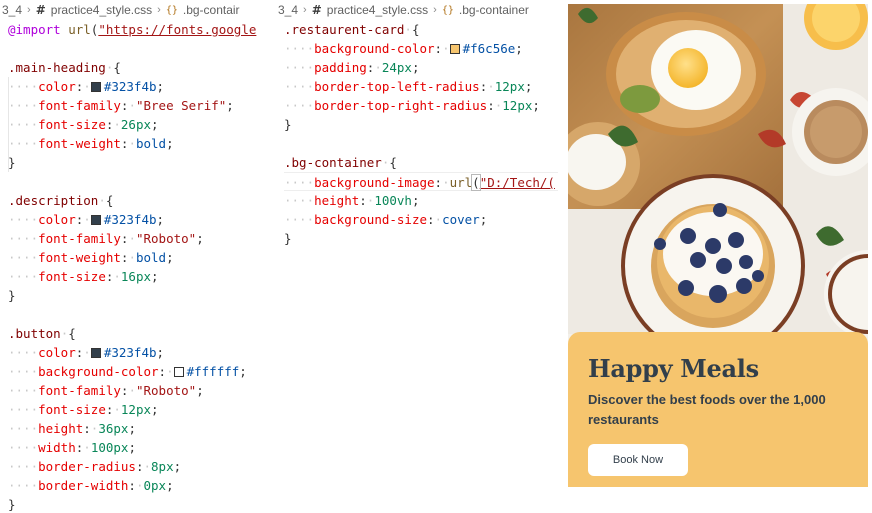 This screenshot has width=872, height=513. What do you see at coordinates (421, 219) in the screenshot?
I see `code-line: ····background-size:·cover;` at bounding box center [421, 219].